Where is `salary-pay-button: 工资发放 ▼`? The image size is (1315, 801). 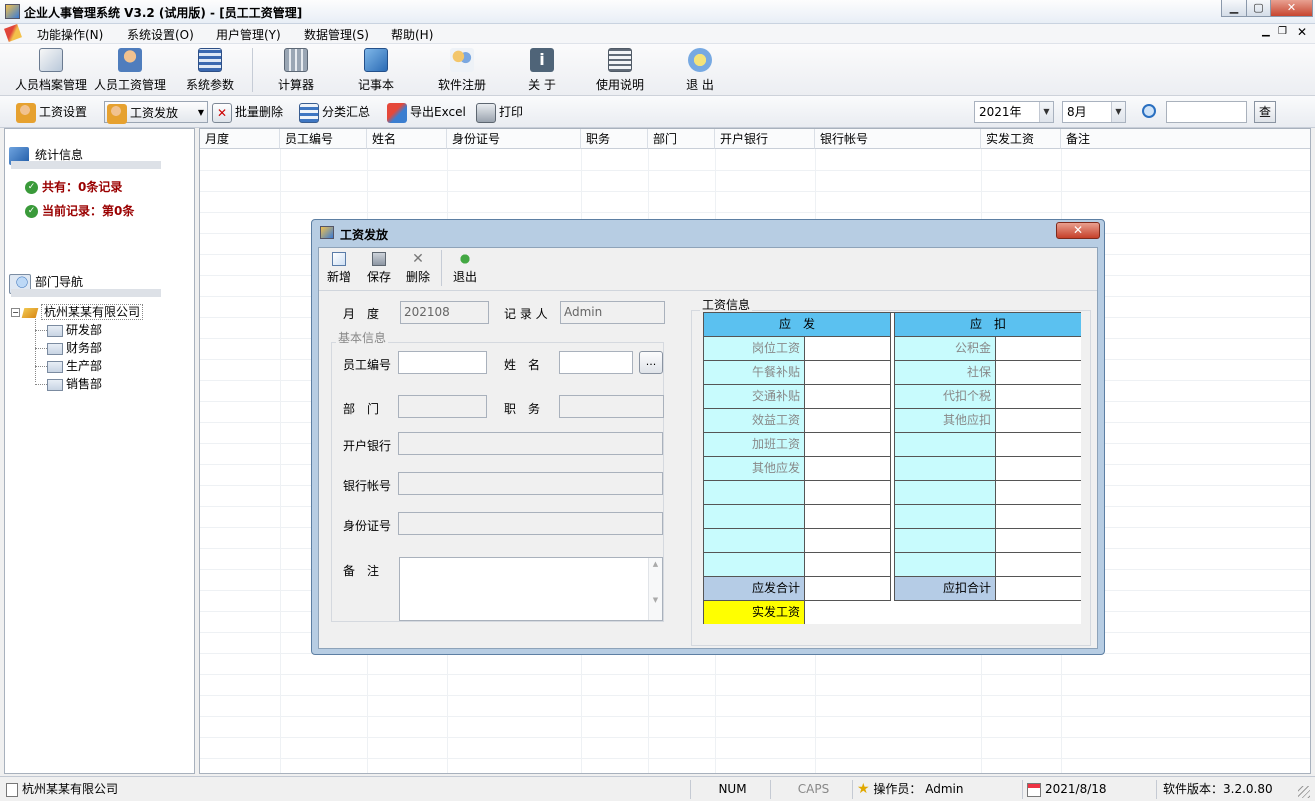
salary-pay-button: 工资发放 ▼ is located at coordinates (156, 112).